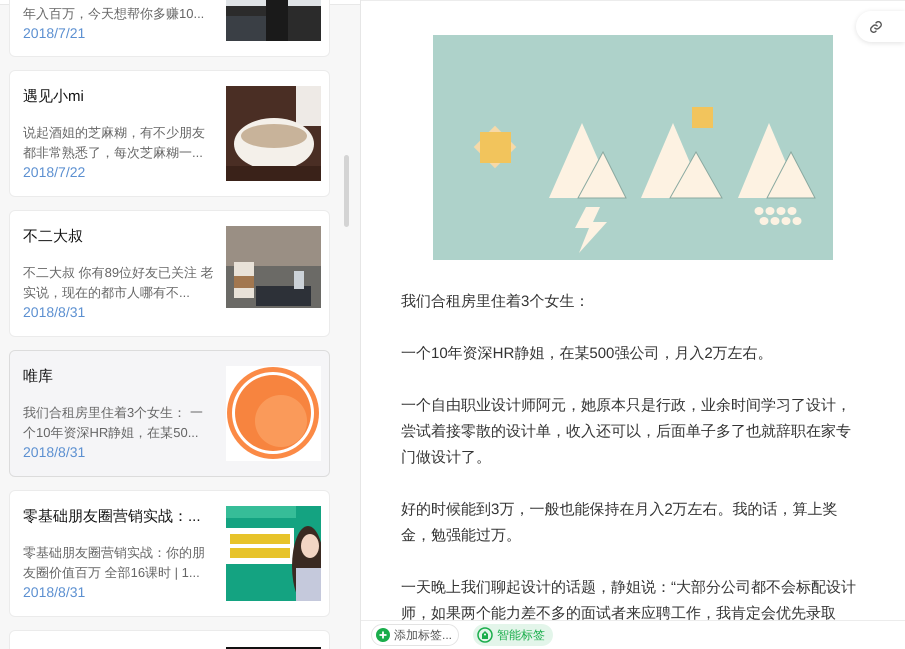  What do you see at coordinates (876, 27) in the screenshot?
I see `link-icon` at bounding box center [876, 27].